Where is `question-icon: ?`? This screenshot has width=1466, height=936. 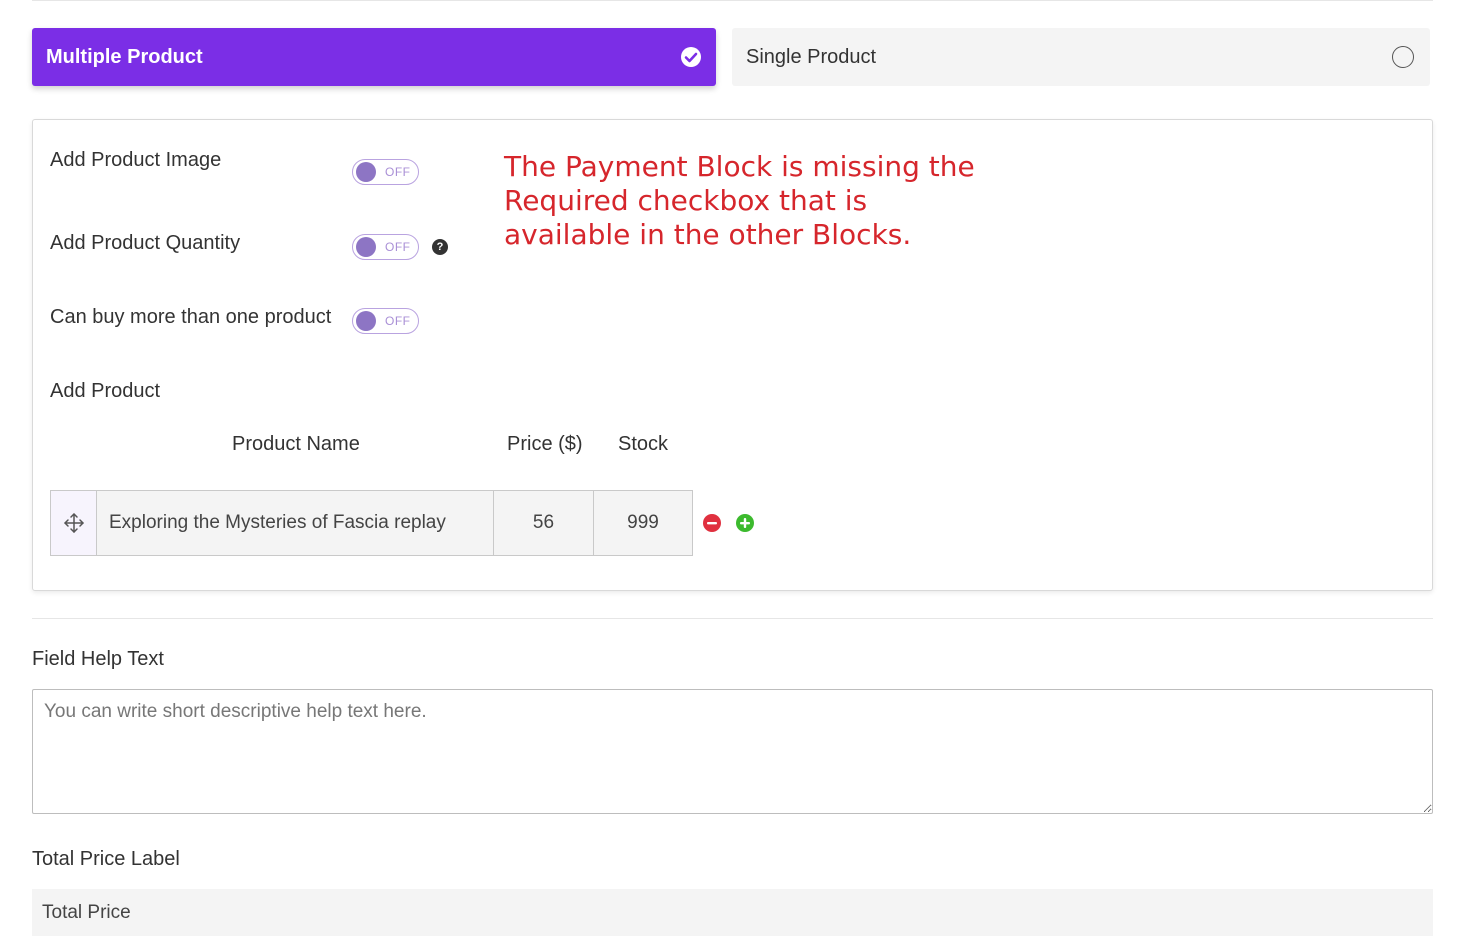 question-icon: ? is located at coordinates (440, 247).